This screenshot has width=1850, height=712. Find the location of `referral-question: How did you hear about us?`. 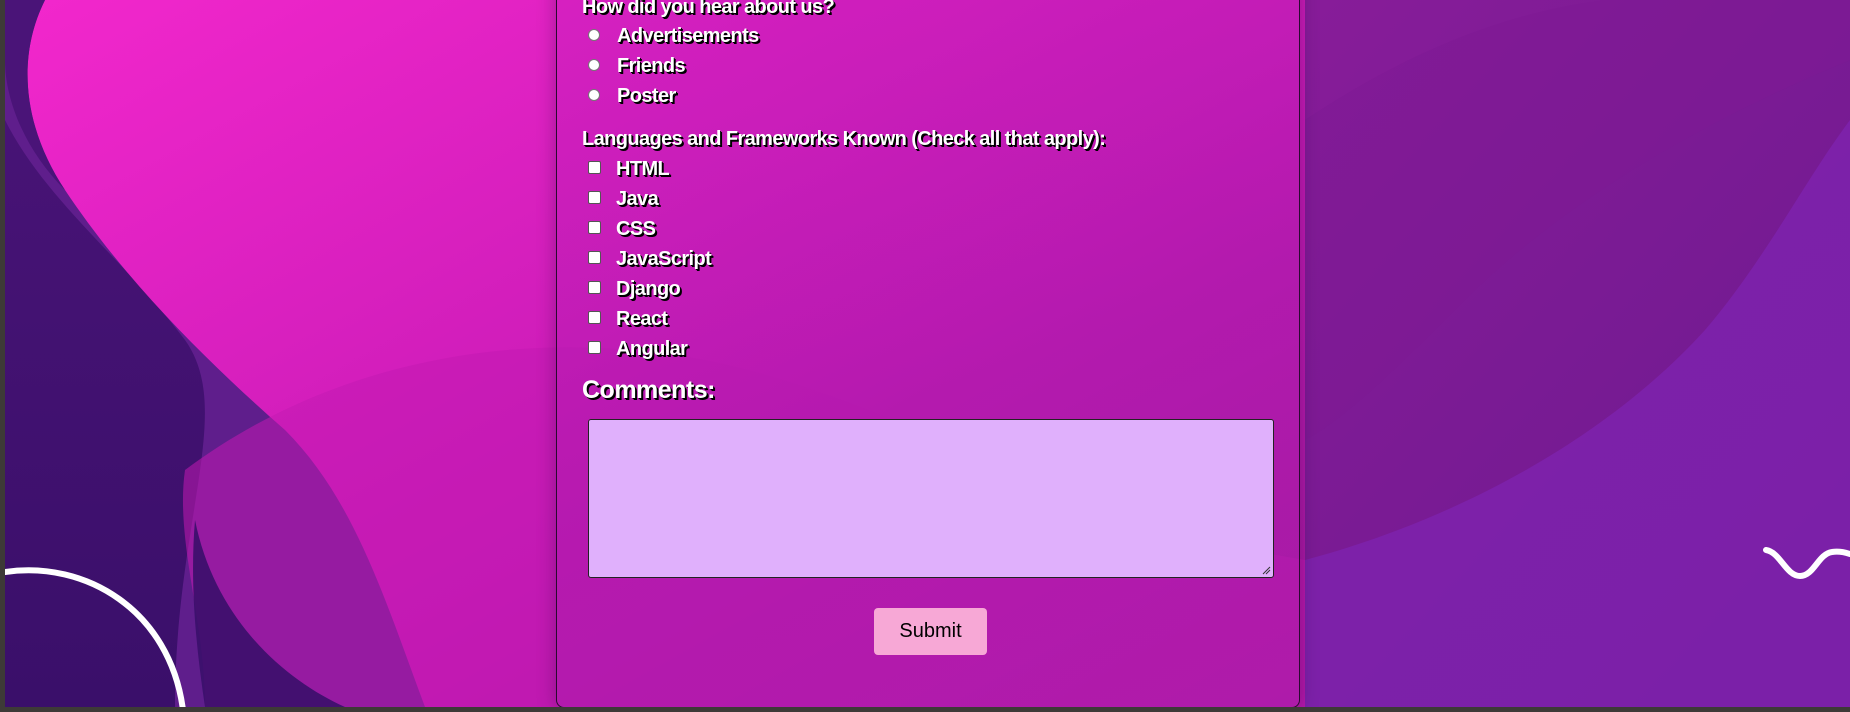

referral-question: How did you hear about us? is located at coordinates (708, 9).